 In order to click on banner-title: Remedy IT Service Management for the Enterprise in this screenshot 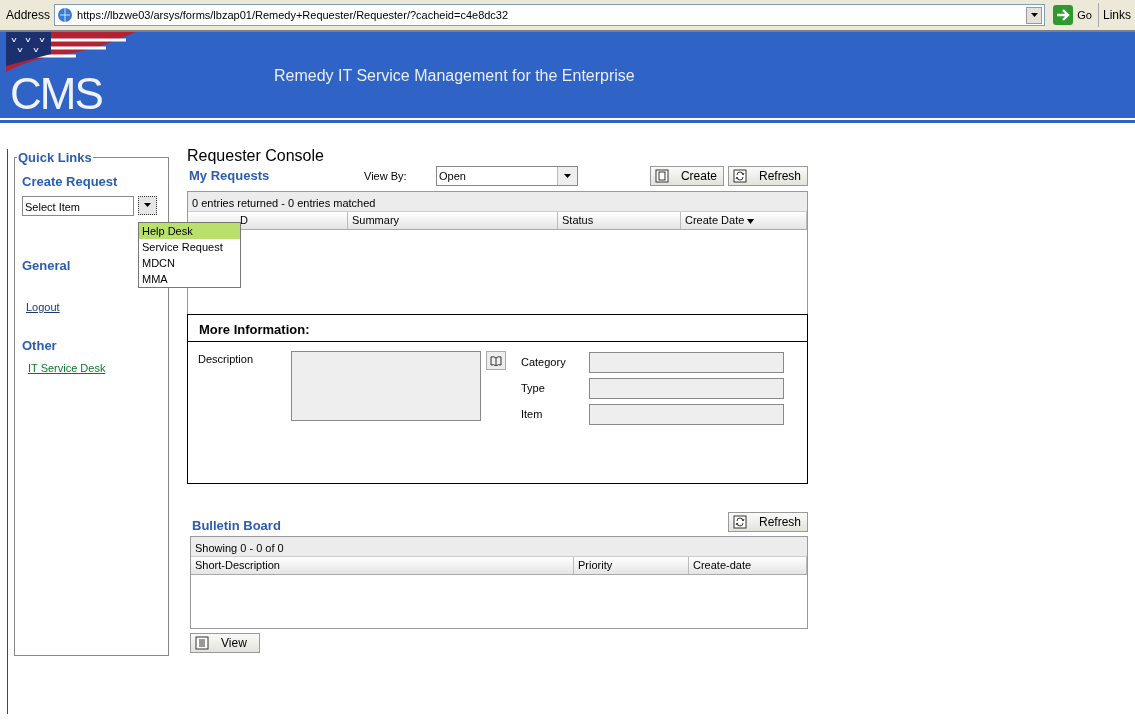, I will do `click(454, 76)`.